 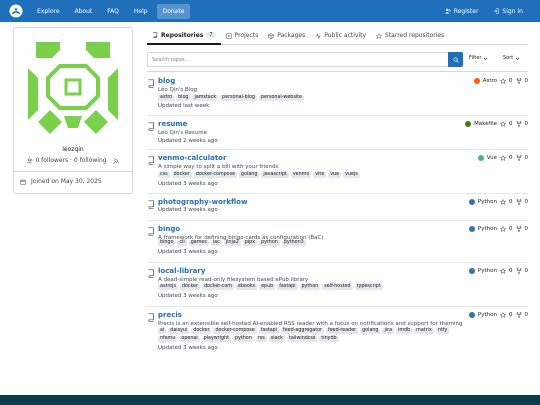 I want to click on topic-tag: feed-aggregator, so click(x=303, y=331).